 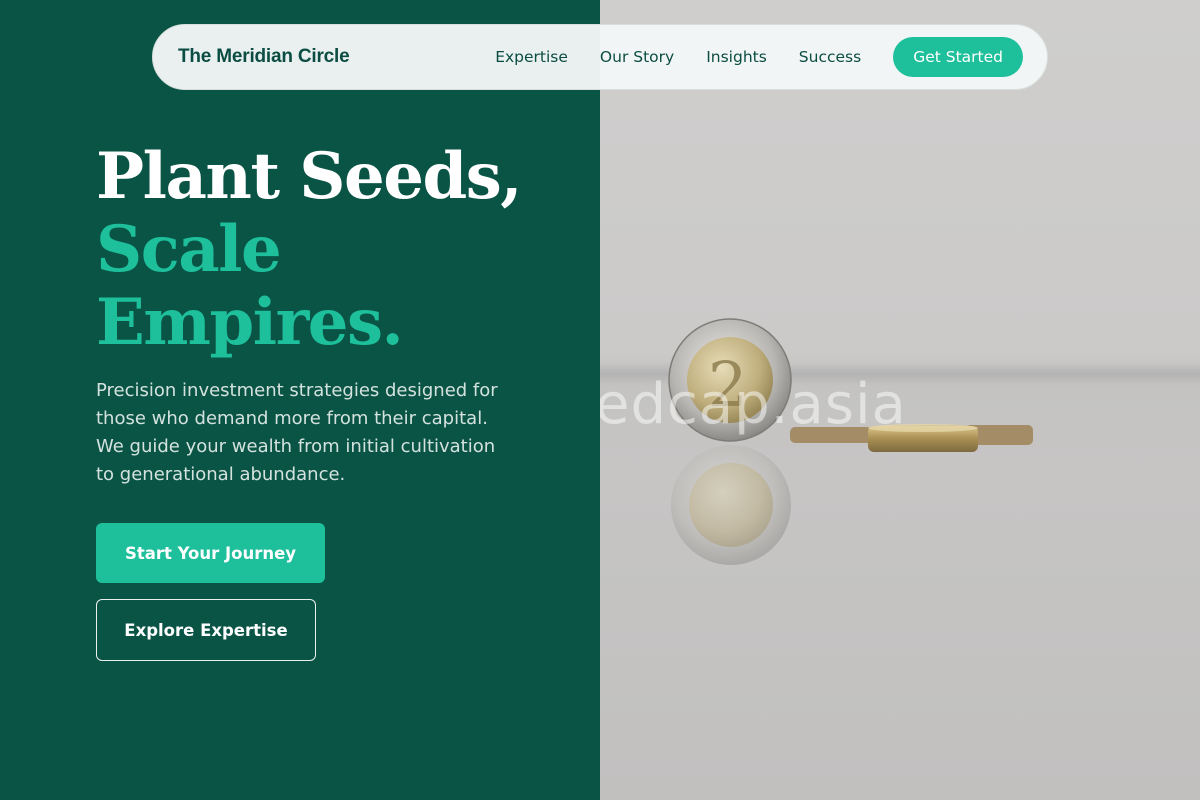 What do you see at coordinates (958, 57) in the screenshot?
I see `get-started-button: Get Started` at bounding box center [958, 57].